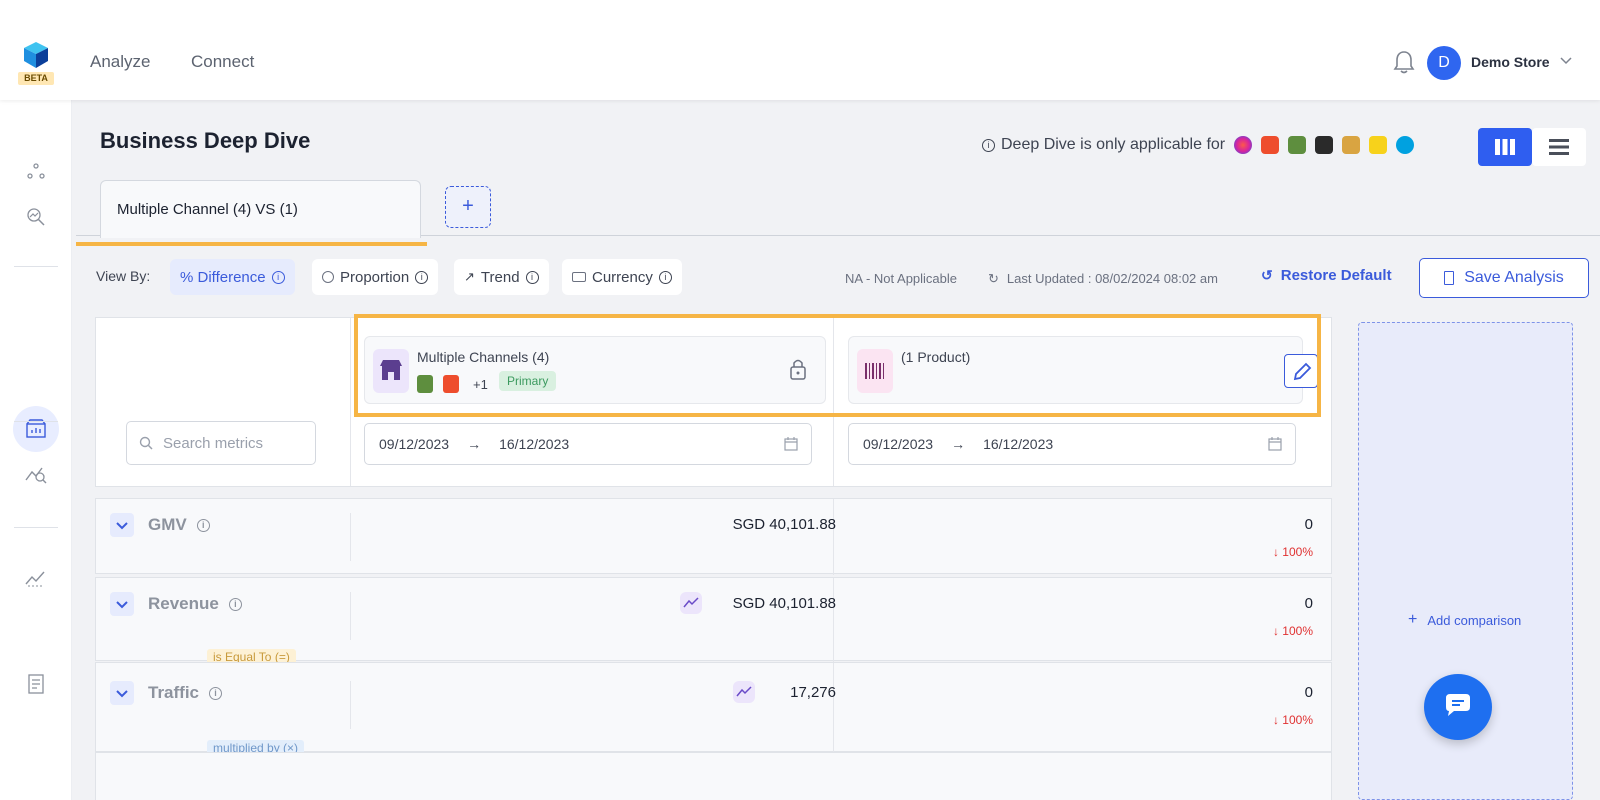  I want to click on trend-label: Trend, so click(500, 277).